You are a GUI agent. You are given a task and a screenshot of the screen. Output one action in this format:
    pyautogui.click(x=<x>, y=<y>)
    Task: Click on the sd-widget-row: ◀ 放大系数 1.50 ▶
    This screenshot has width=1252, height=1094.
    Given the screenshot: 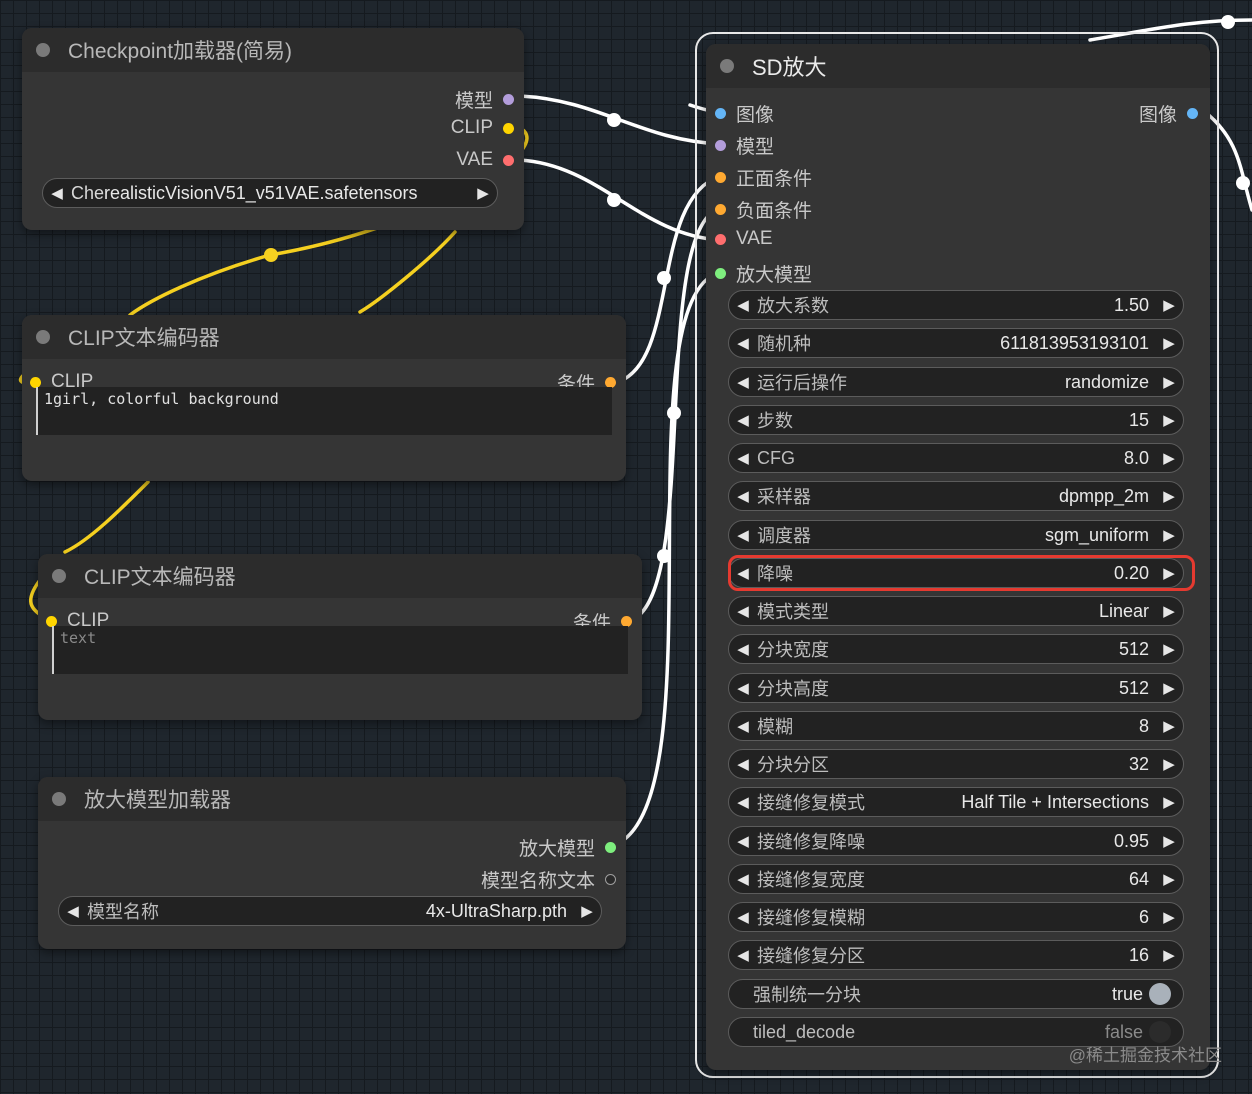 What is the action you would take?
    pyautogui.click(x=956, y=305)
    